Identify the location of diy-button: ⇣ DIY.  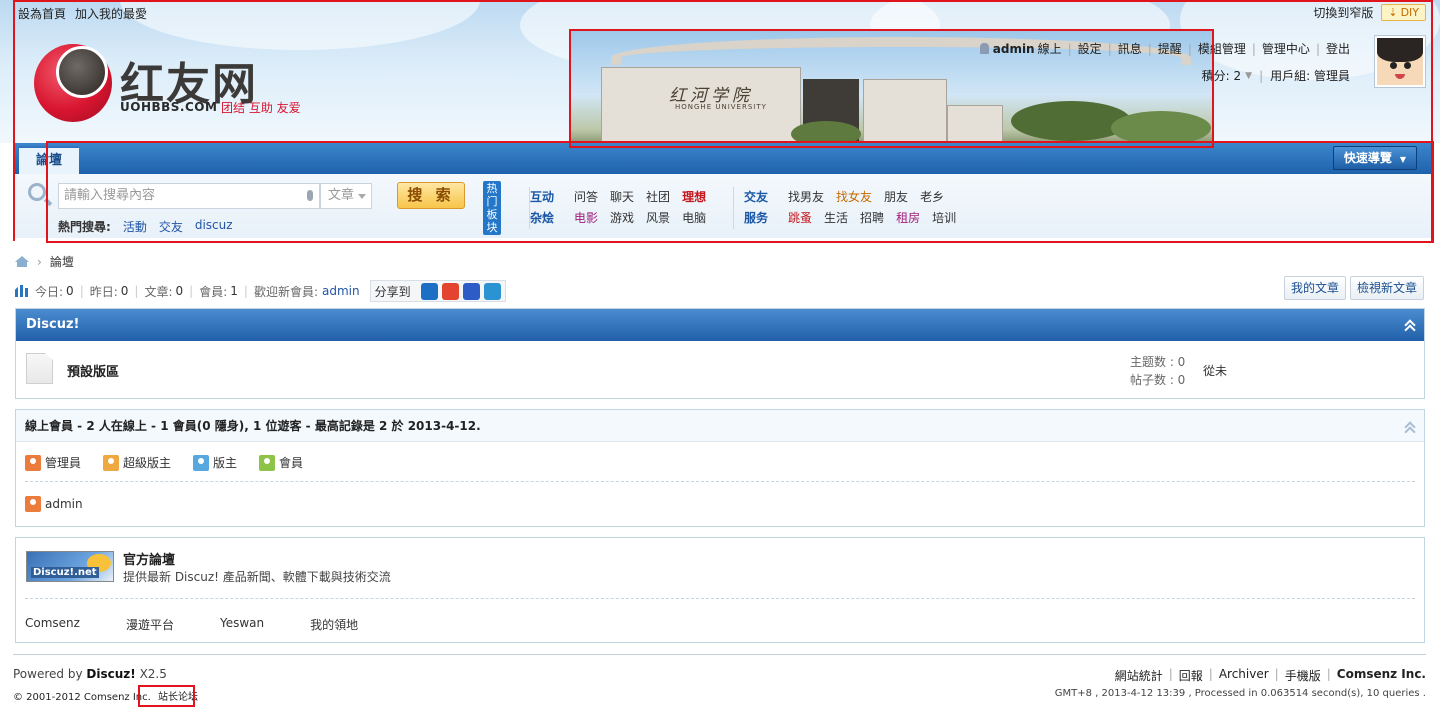
(1403, 12).